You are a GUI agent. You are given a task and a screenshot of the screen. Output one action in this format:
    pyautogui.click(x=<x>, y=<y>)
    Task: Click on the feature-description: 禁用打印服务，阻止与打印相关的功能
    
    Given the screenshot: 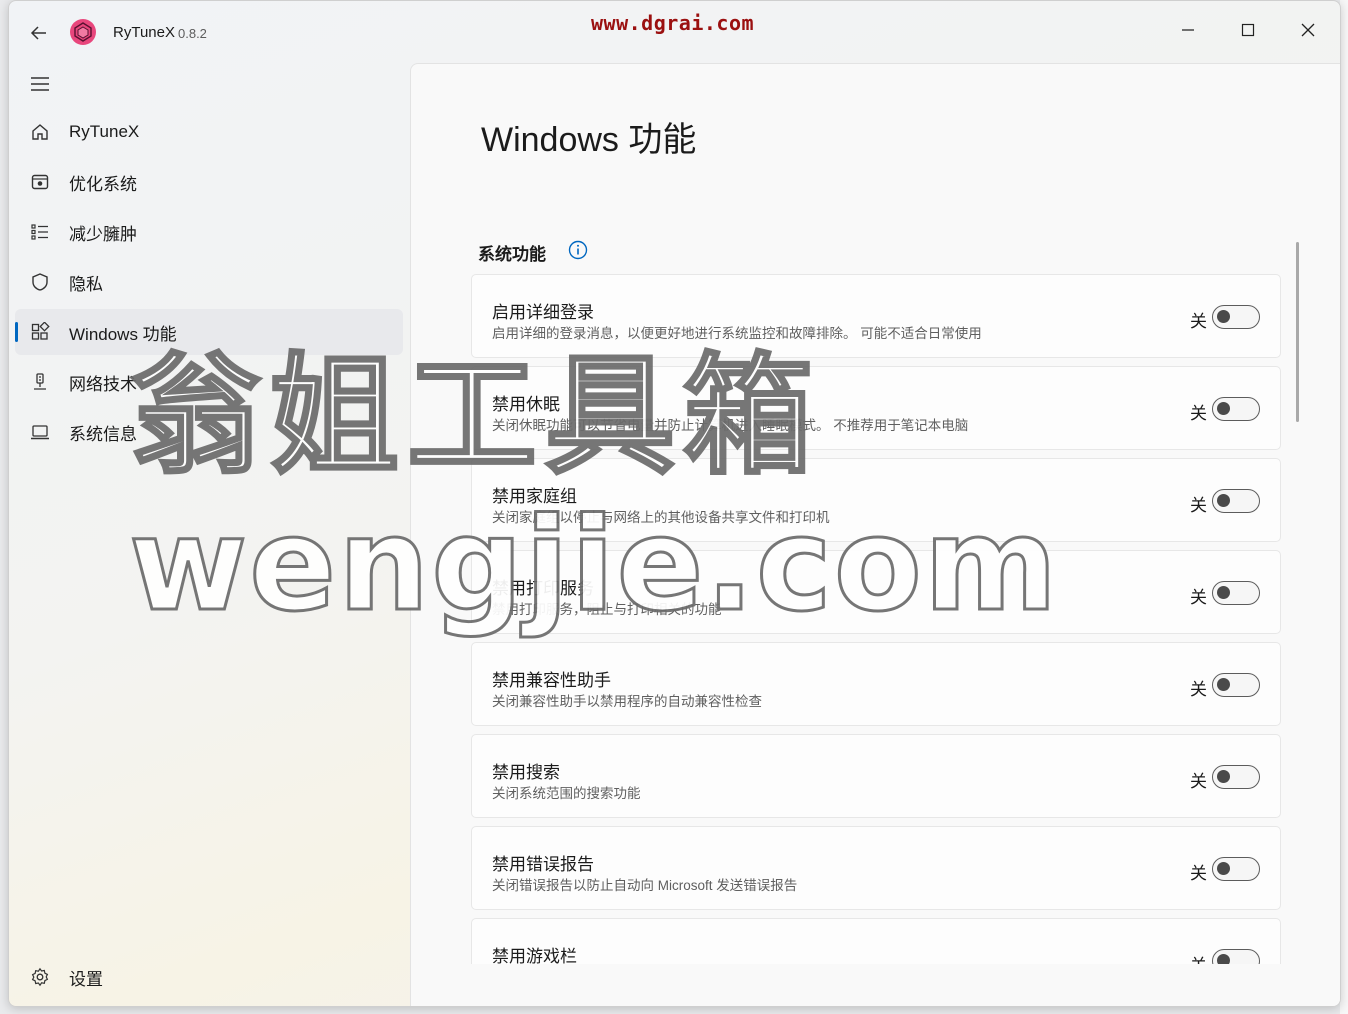 What is the action you would take?
    pyautogui.click(x=607, y=609)
    